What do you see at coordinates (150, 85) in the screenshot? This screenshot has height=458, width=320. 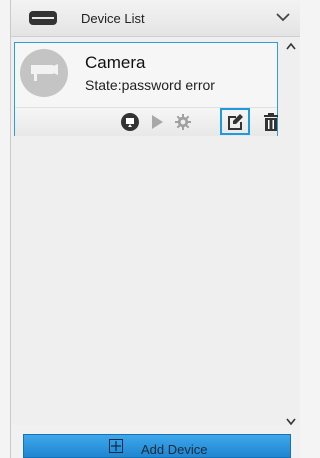 I see `device-state: State:password error` at bounding box center [150, 85].